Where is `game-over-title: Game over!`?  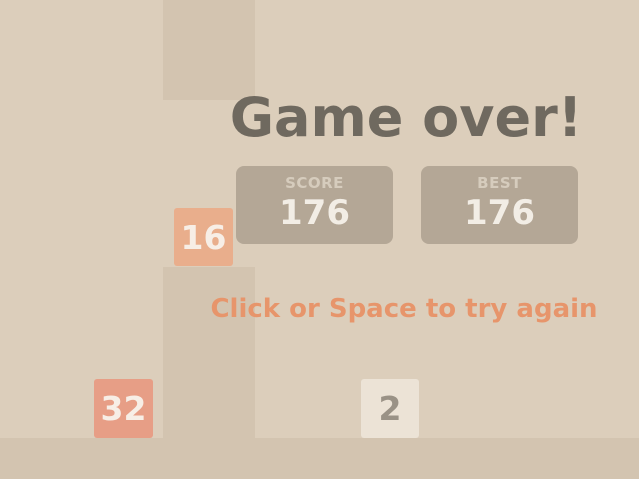 game-over-title: Game over! is located at coordinates (406, 117).